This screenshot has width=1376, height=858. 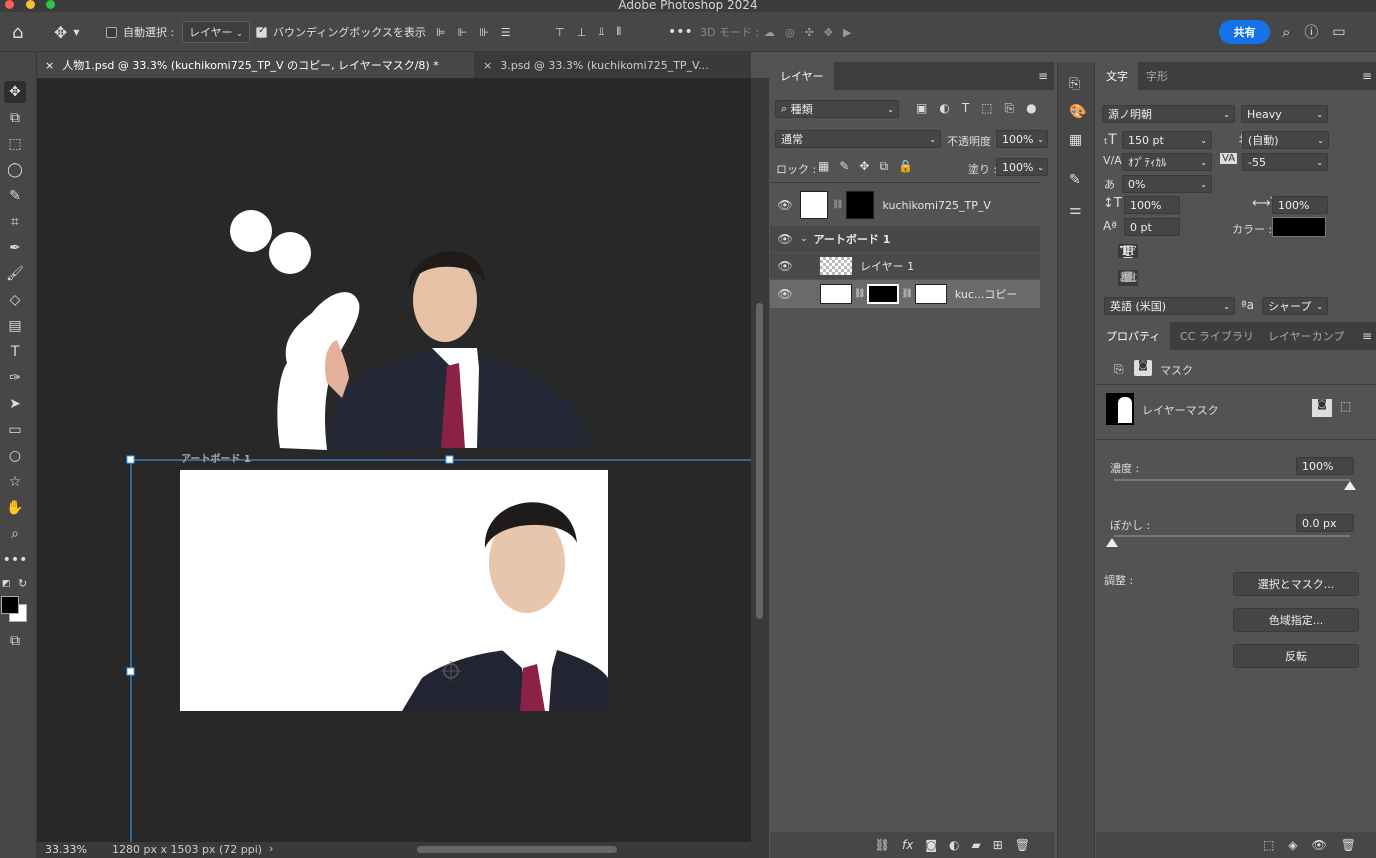 What do you see at coordinates (441, 32) in the screenshot?
I see `align-left-icon: ⊫` at bounding box center [441, 32].